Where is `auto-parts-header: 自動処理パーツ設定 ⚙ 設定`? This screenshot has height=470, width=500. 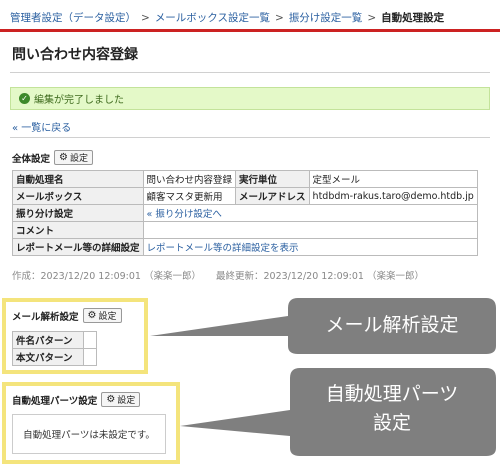 auto-parts-header: 自動処理パーツ設定 ⚙ 設定 is located at coordinates (76, 399).